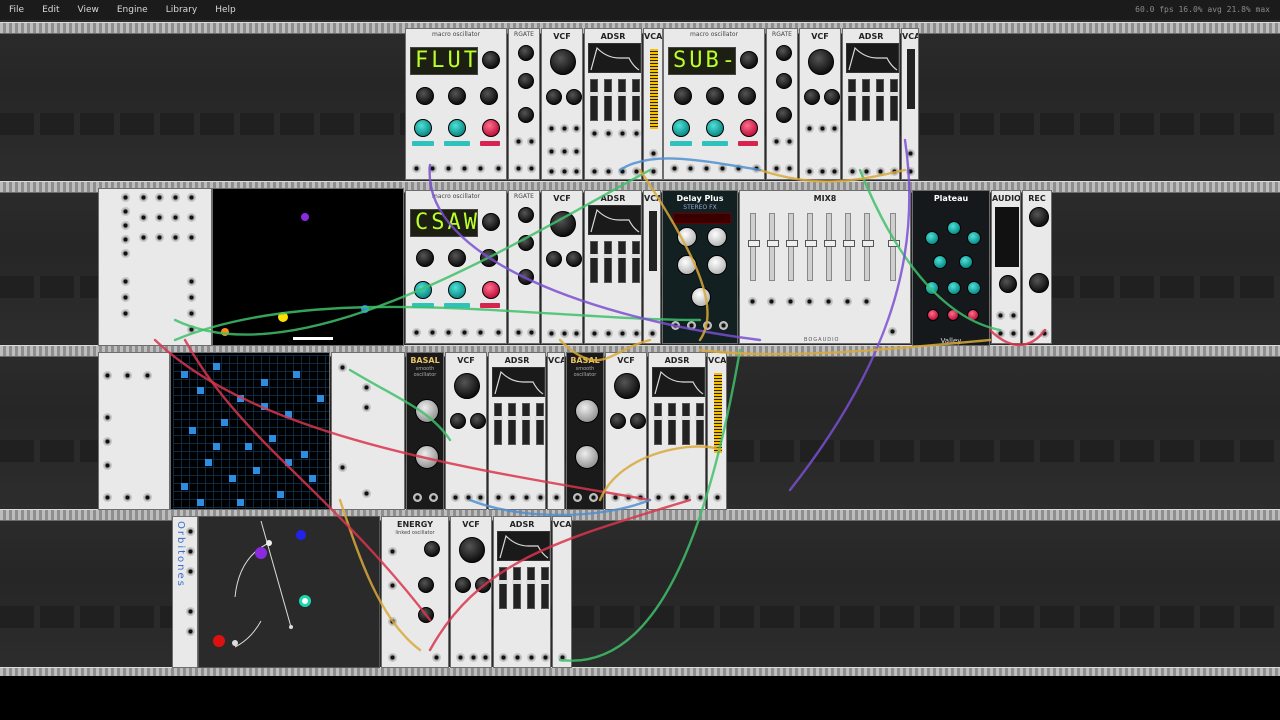 Image resolution: width=1280 pixels, height=720 pixels. What do you see at coordinates (526, 115) in the screenshot?
I see `clk-mul-knob` at bounding box center [526, 115].